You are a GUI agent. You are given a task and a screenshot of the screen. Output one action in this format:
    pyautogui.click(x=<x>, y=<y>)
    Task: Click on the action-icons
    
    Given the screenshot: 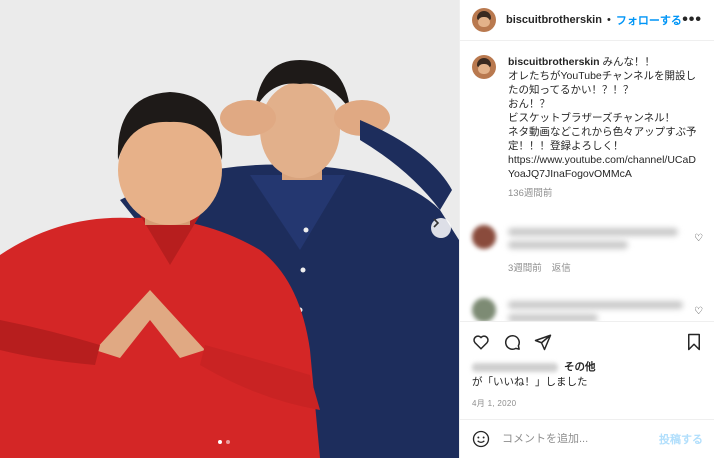 What is the action you would take?
    pyautogui.click(x=587, y=342)
    